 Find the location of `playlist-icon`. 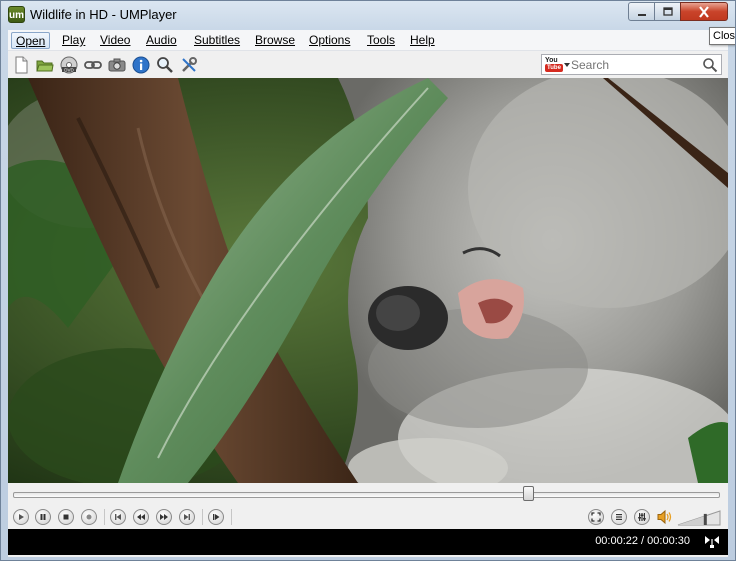

playlist-icon is located at coordinates (619, 517).